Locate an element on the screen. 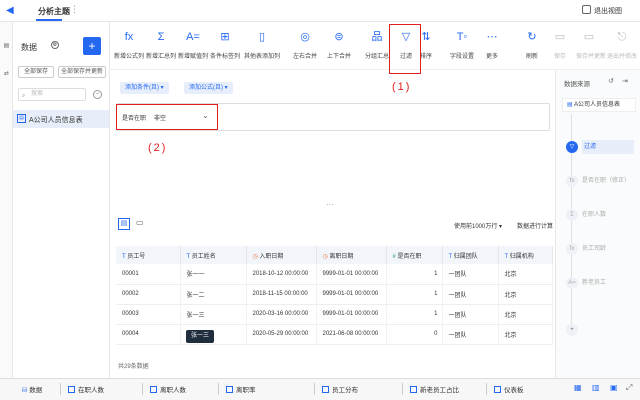  table-cell: 0 is located at coordinates (414, 334).